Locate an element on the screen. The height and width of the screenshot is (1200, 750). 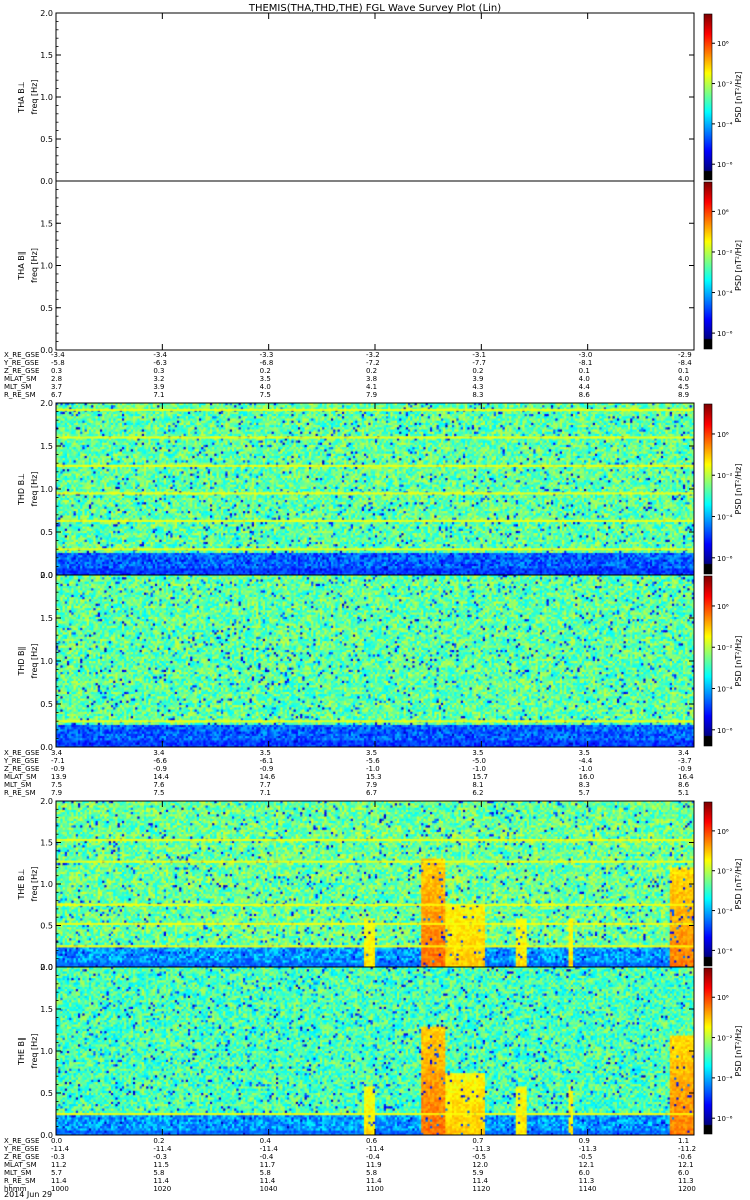
ephemeris-value: 2.8 is located at coordinates (56, 379).